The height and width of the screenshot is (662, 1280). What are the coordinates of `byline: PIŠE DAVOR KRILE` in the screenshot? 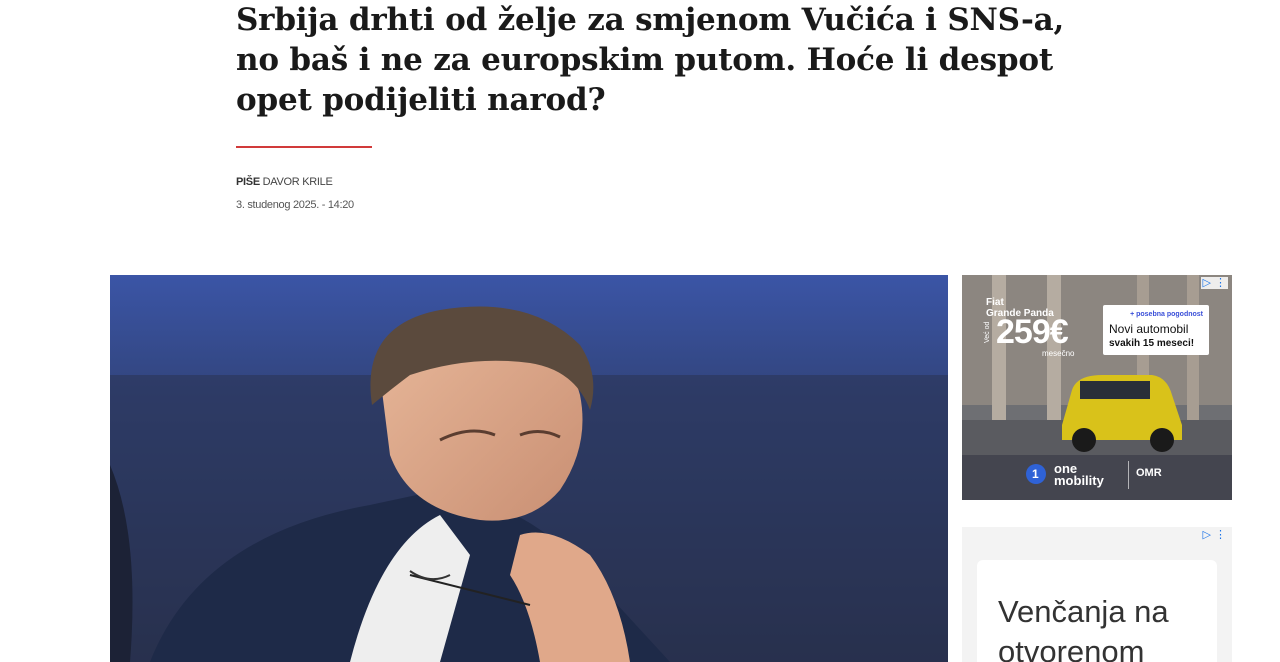 It's located at (284, 182).